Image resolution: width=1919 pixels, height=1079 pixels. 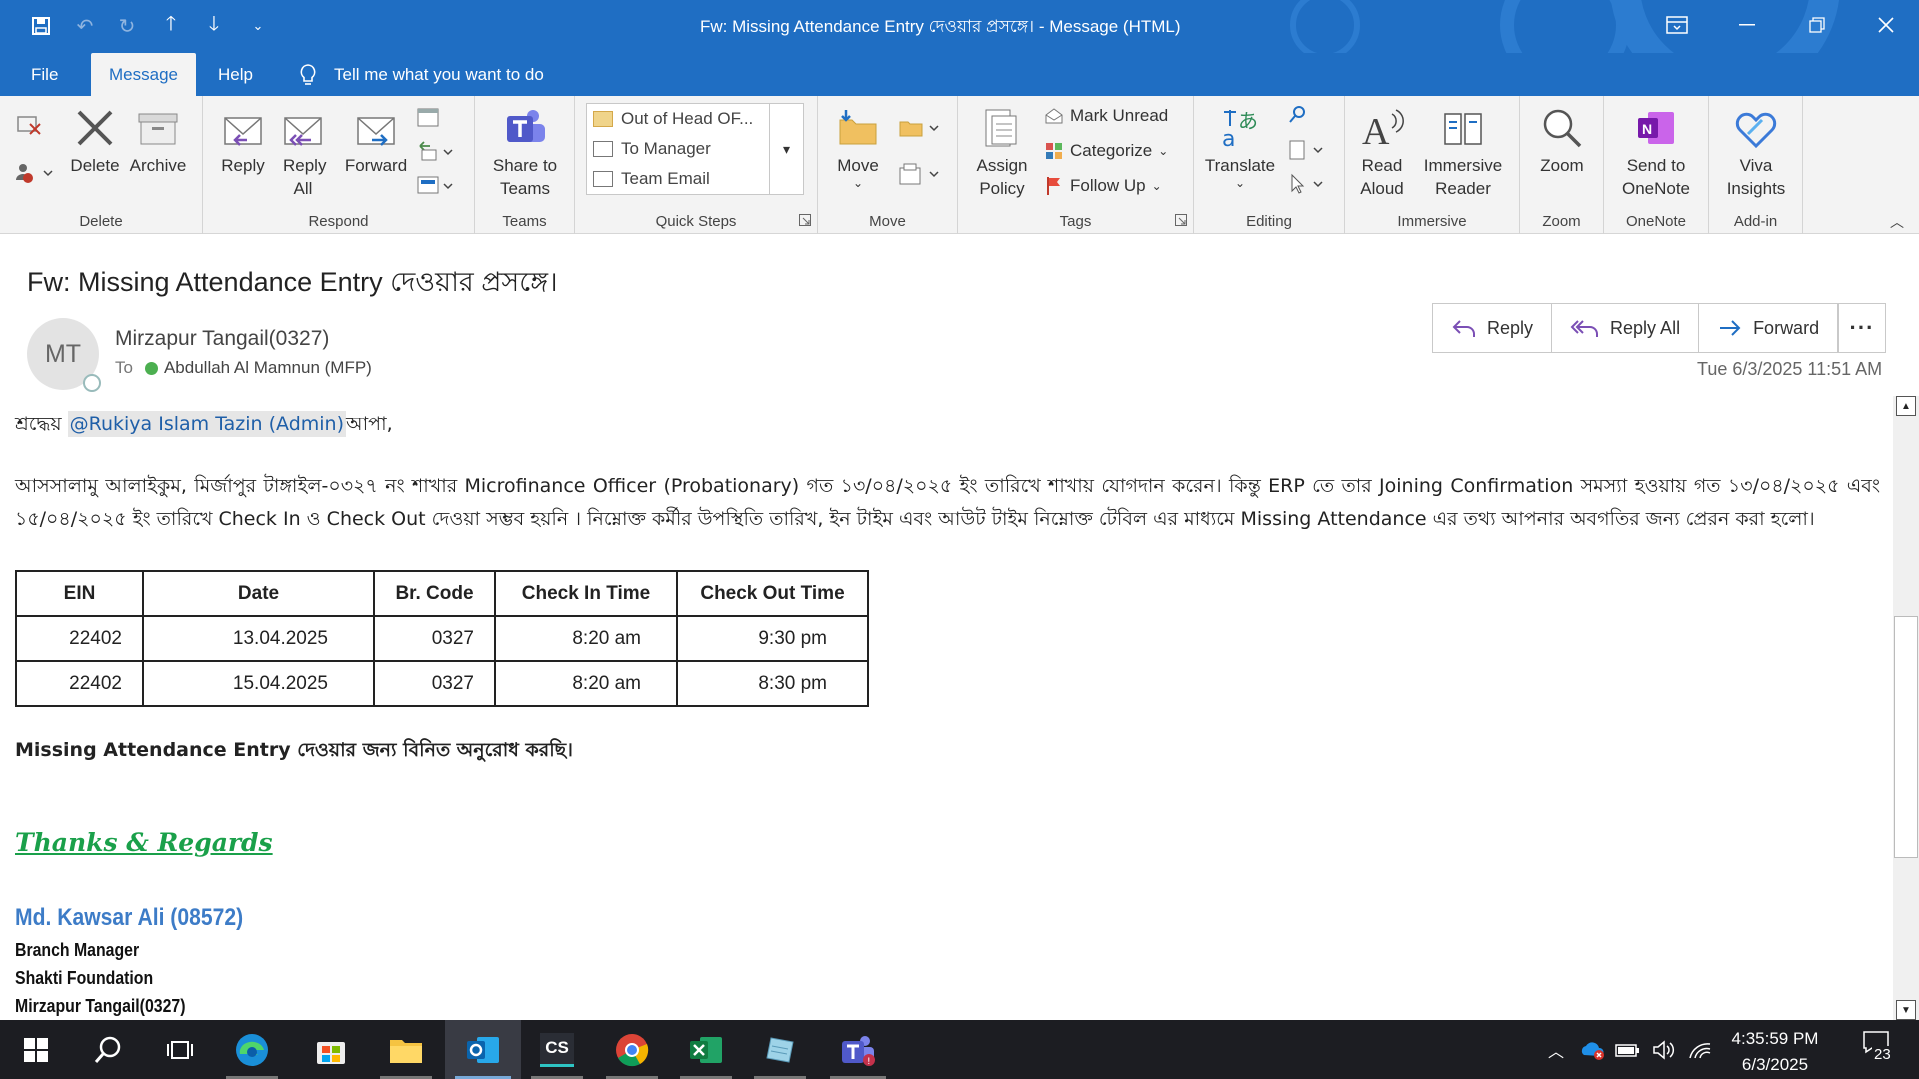 I want to click on table-cell: 15.04.2025, so click(x=258, y=683).